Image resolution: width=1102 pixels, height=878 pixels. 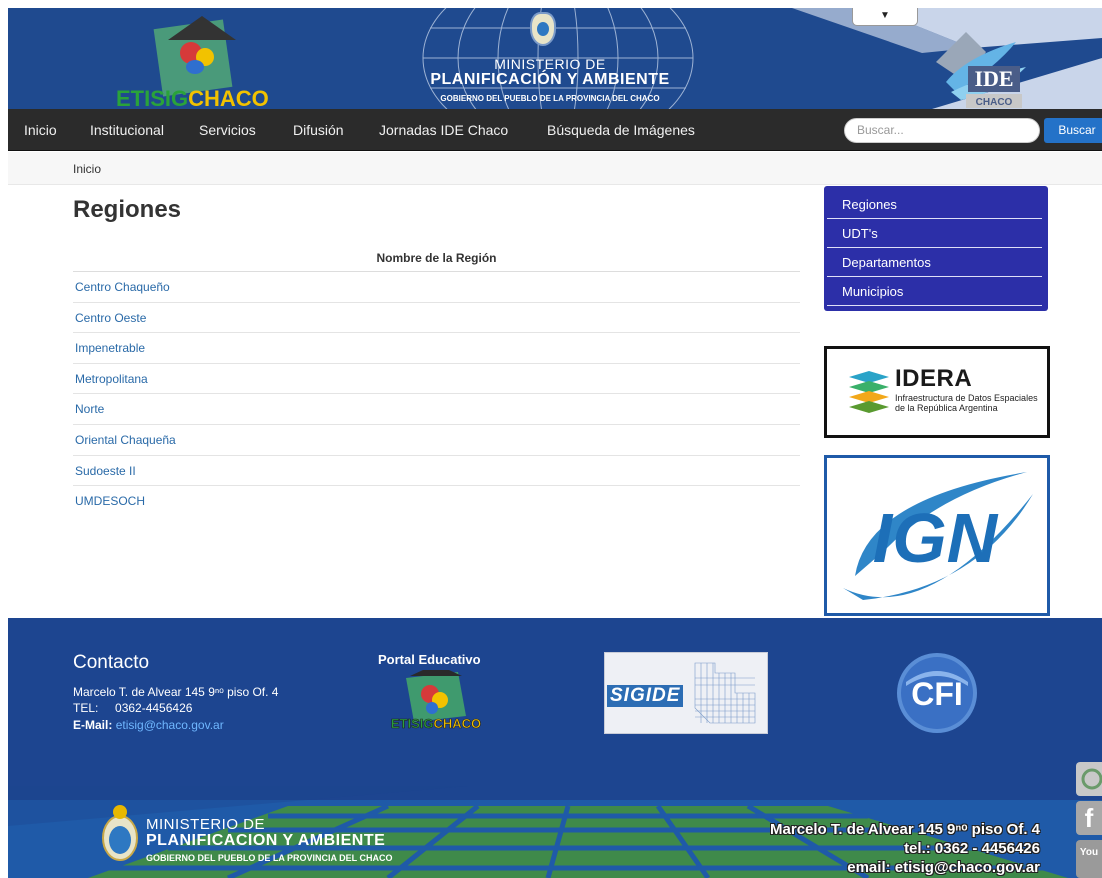 I want to click on region-link: Metropolitana, so click(x=436, y=379).